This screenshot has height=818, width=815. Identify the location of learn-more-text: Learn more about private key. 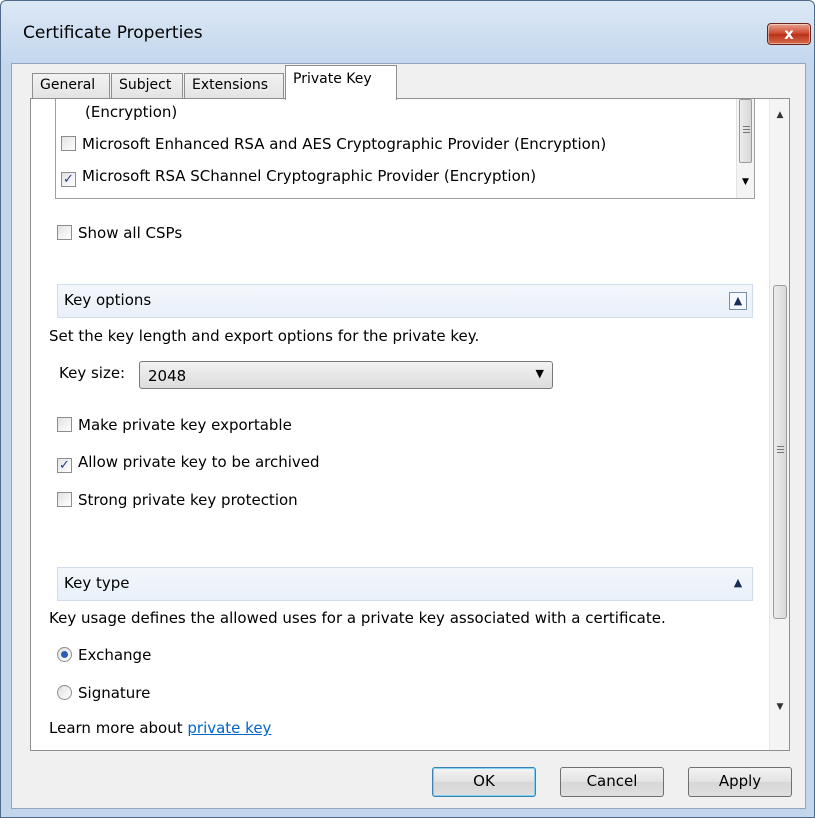
(160, 728).